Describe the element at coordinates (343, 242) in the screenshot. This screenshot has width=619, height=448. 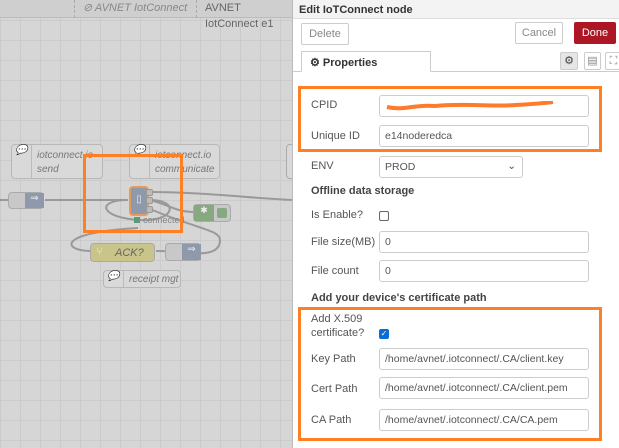
I see `file-size-label: File size(MB)` at that location.